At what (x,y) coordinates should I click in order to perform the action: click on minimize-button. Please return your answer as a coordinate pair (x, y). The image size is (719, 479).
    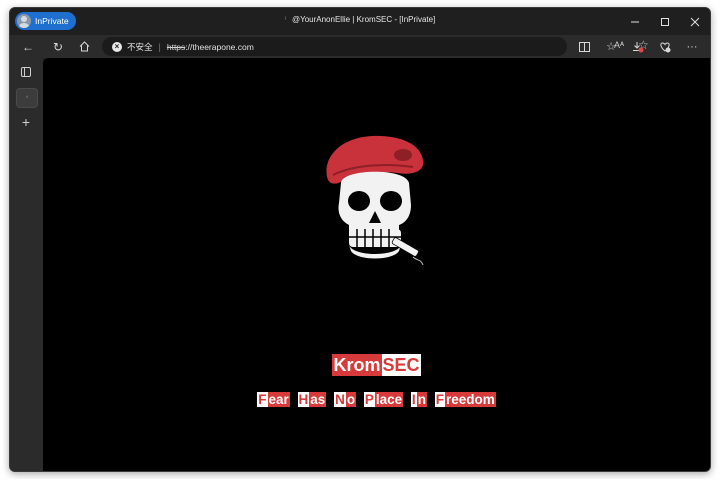
    Looking at the image, I should click on (635, 21).